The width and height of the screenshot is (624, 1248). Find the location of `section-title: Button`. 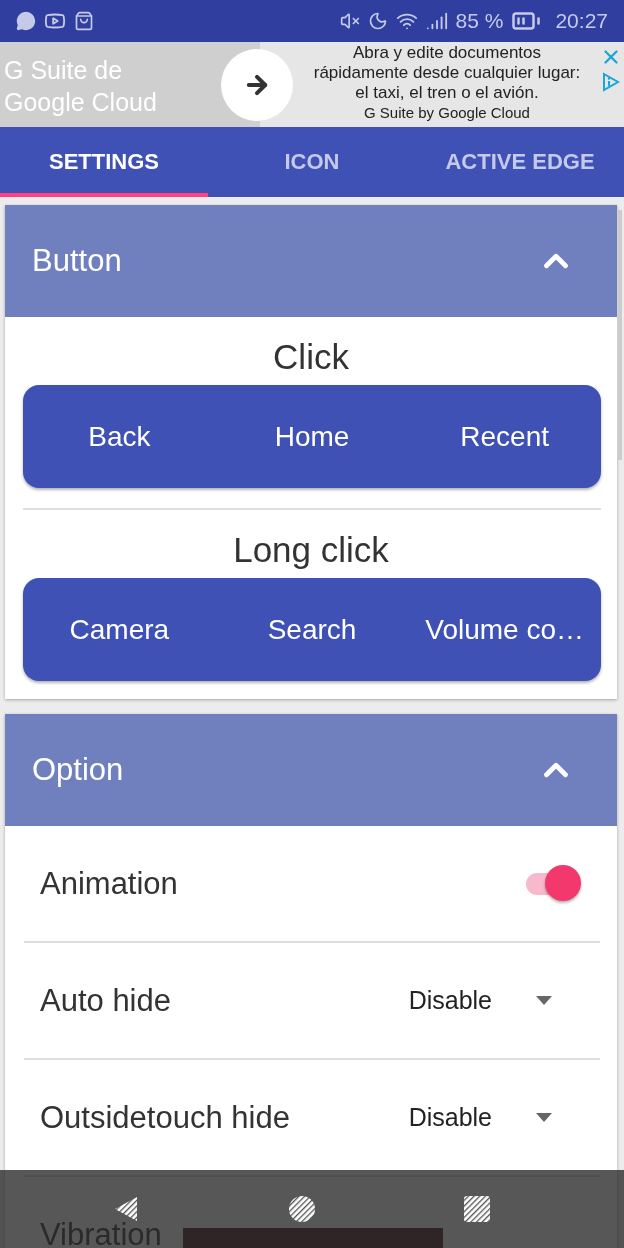

section-title: Button is located at coordinates (77, 261).